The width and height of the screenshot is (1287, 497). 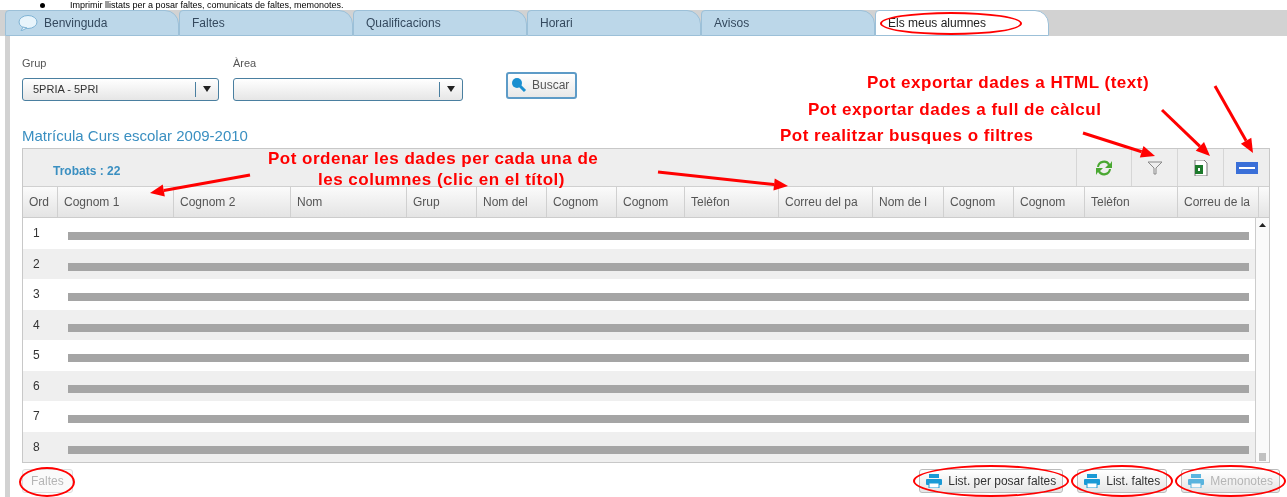 I want to click on annotation-text: Pot realitzar busques o filtres, so click(x=907, y=136).